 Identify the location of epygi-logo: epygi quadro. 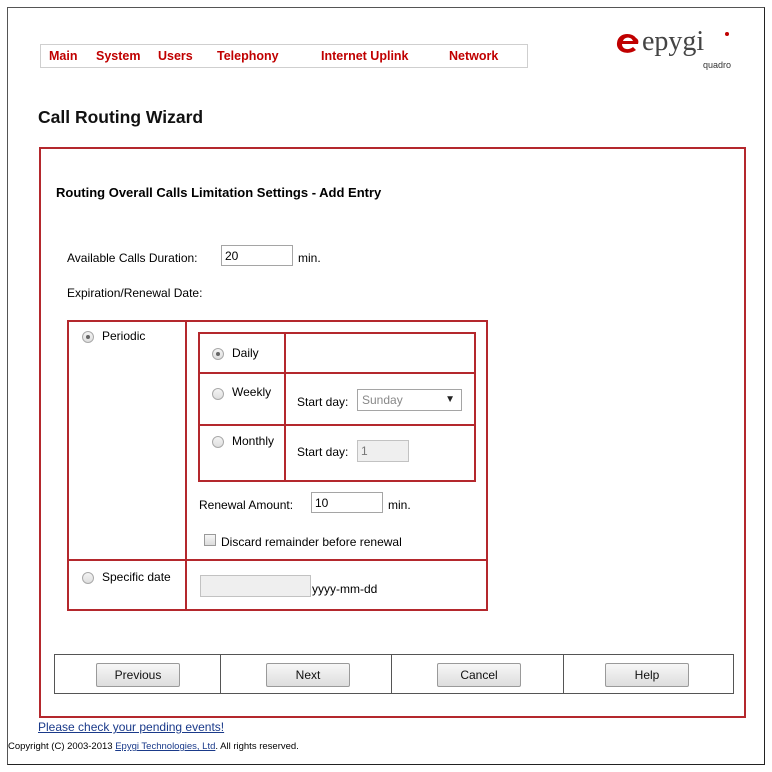
(677, 54).